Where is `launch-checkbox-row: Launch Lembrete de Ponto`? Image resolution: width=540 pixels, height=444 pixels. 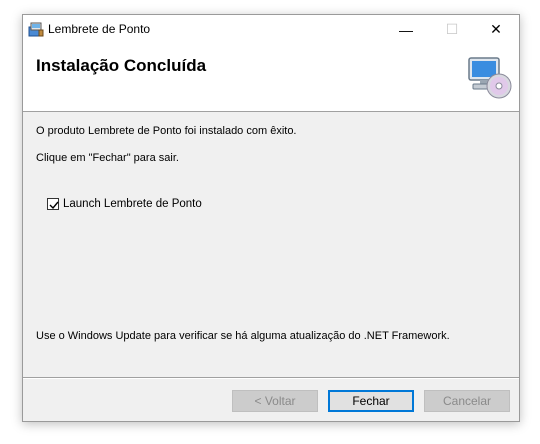
launch-checkbox-row: Launch Lembrete de Ponto is located at coordinates (124, 204).